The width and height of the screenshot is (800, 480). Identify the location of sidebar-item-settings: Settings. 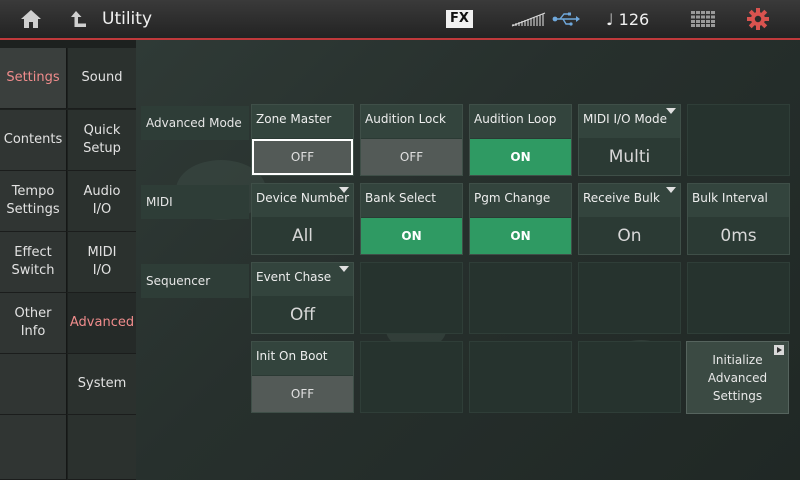
(33, 78).